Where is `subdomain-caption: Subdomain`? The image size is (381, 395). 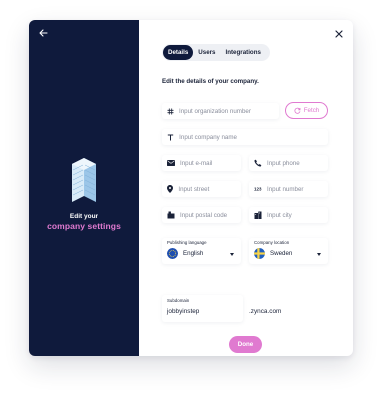 subdomain-caption: Subdomain is located at coordinates (178, 300).